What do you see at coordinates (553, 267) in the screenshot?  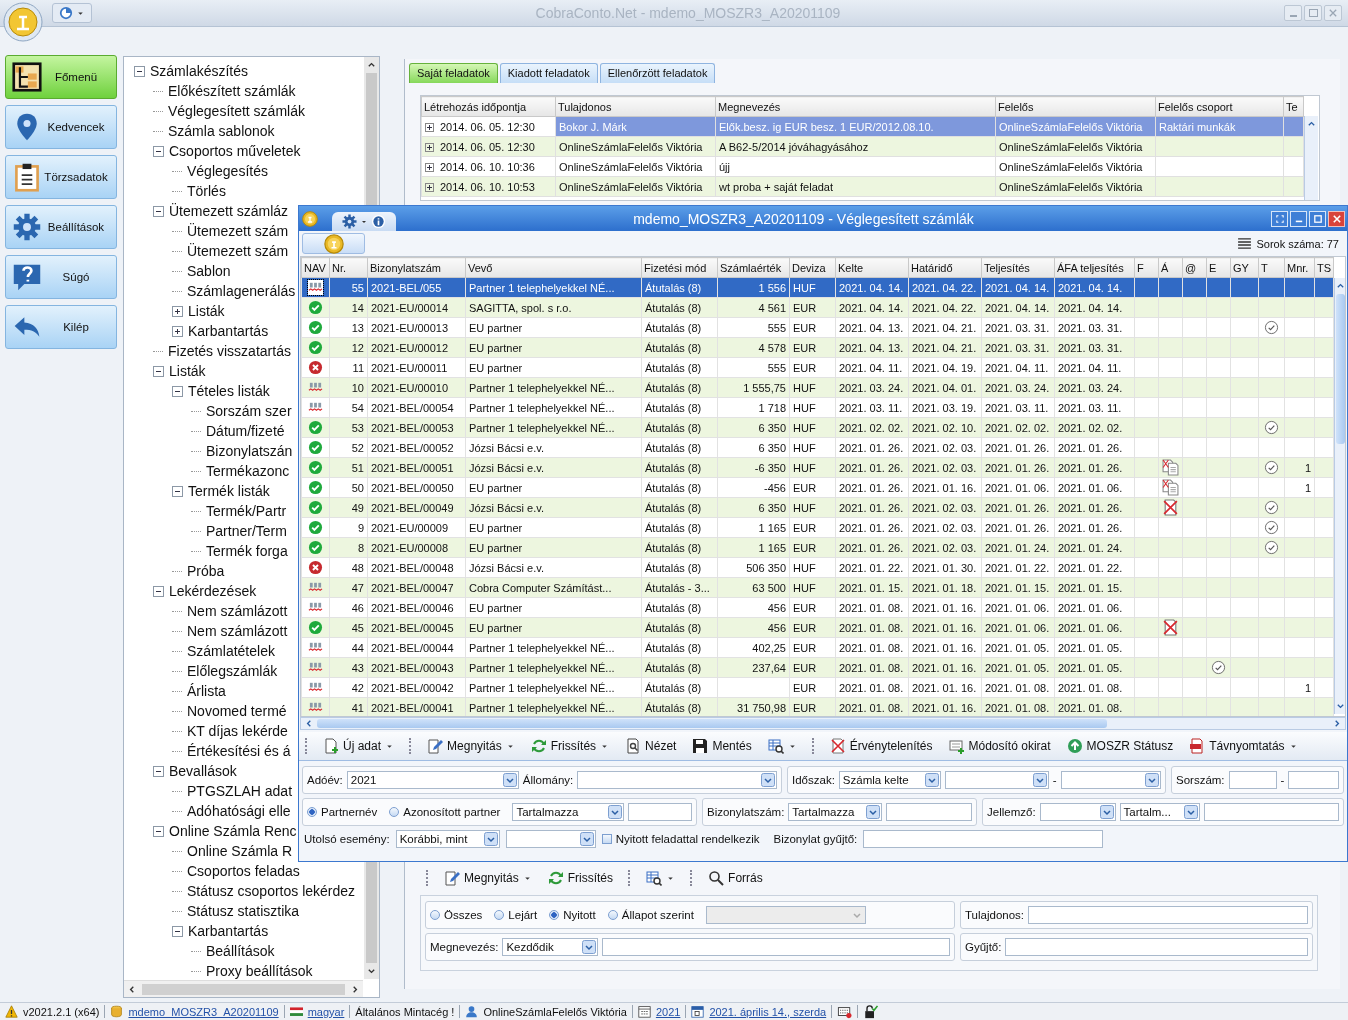 I see `column-header: Vevő` at bounding box center [553, 267].